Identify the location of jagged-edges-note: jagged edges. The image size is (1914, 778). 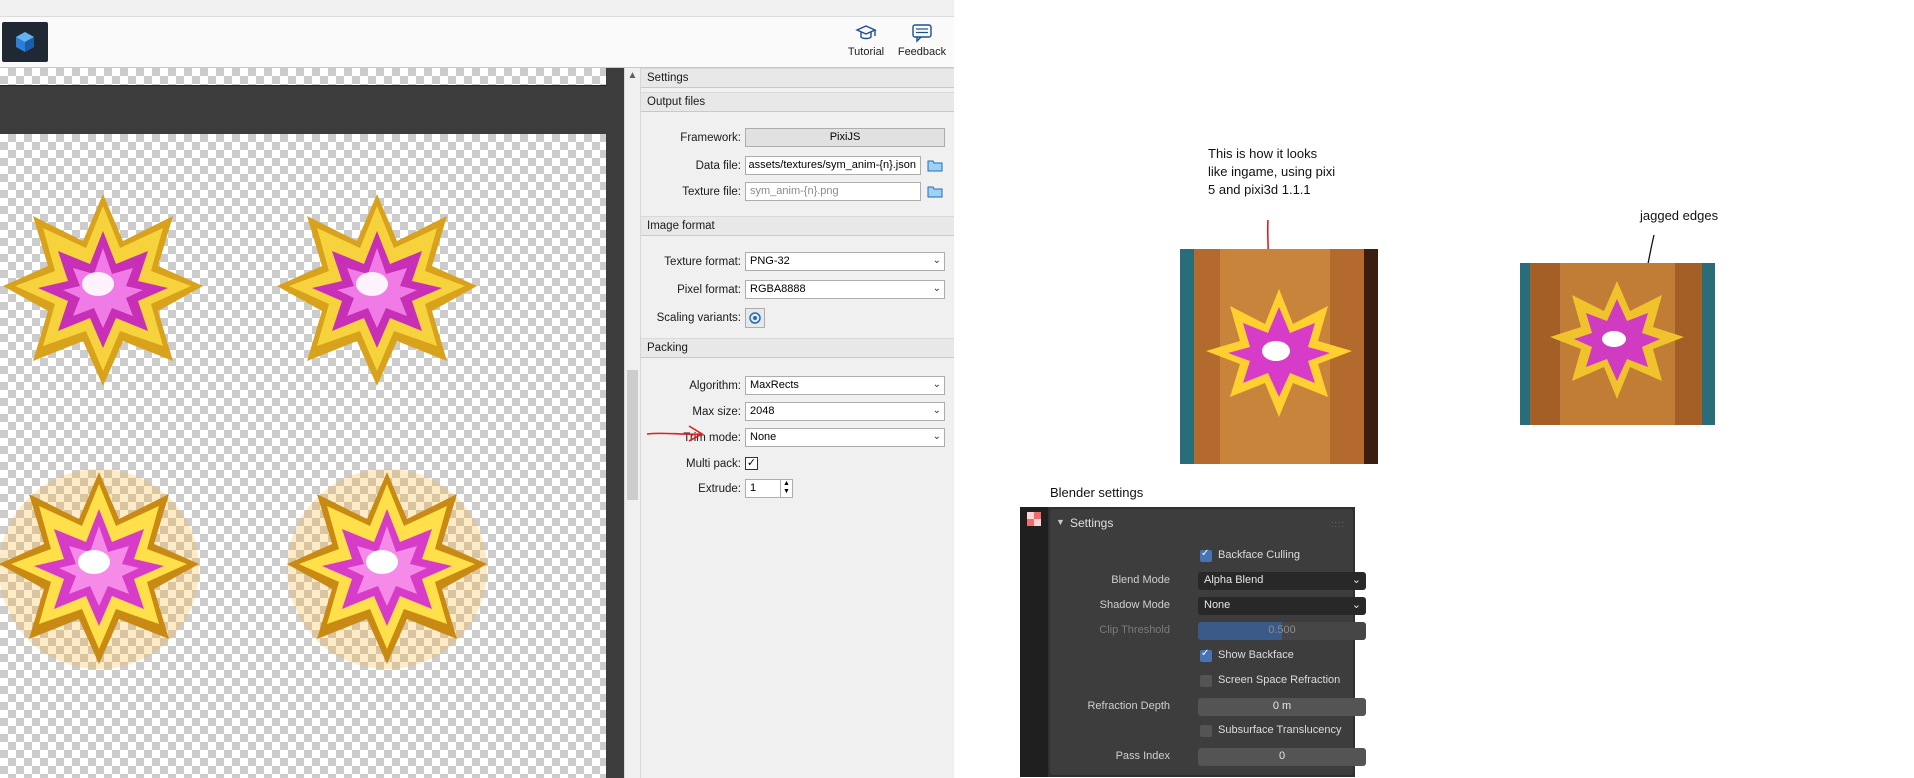
(1679, 215).